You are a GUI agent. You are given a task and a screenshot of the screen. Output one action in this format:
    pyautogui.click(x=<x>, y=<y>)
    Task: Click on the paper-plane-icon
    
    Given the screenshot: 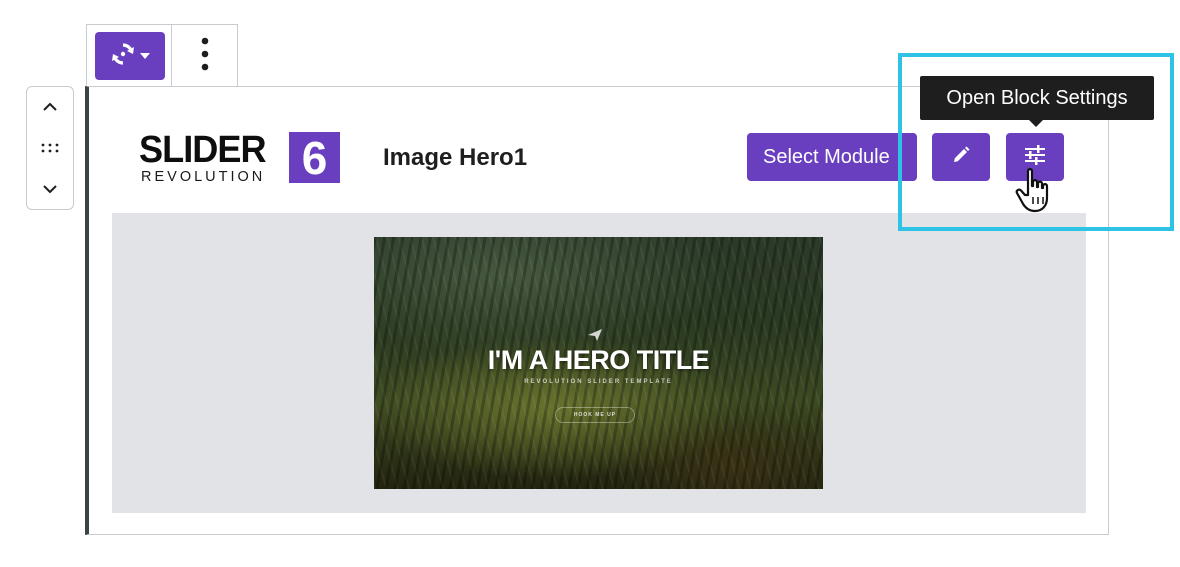 What is the action you would take?
    pyautogui.click(x=595, y=335)
    